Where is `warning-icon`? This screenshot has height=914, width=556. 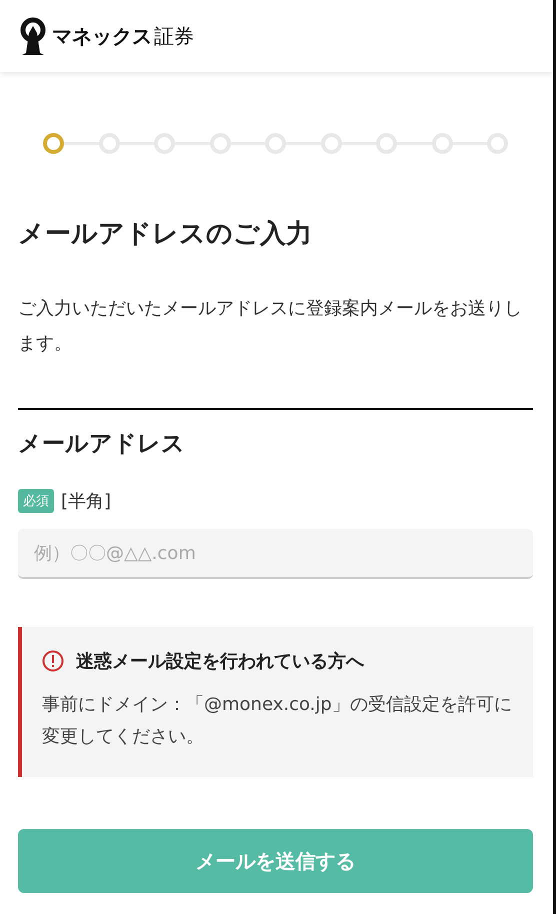
warning-icon is located at coordinates (53, 661).